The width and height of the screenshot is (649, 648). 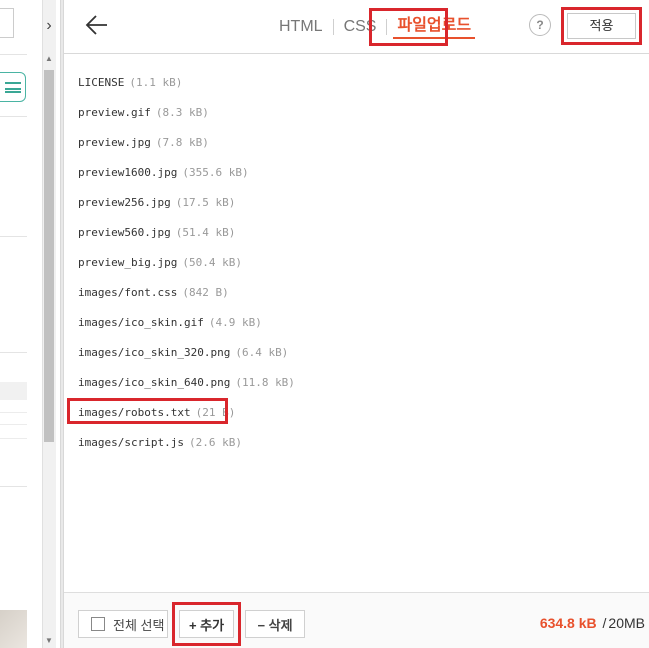 I want to click on file-name: images/ico_skin.gif, so click(x=141, y=322).